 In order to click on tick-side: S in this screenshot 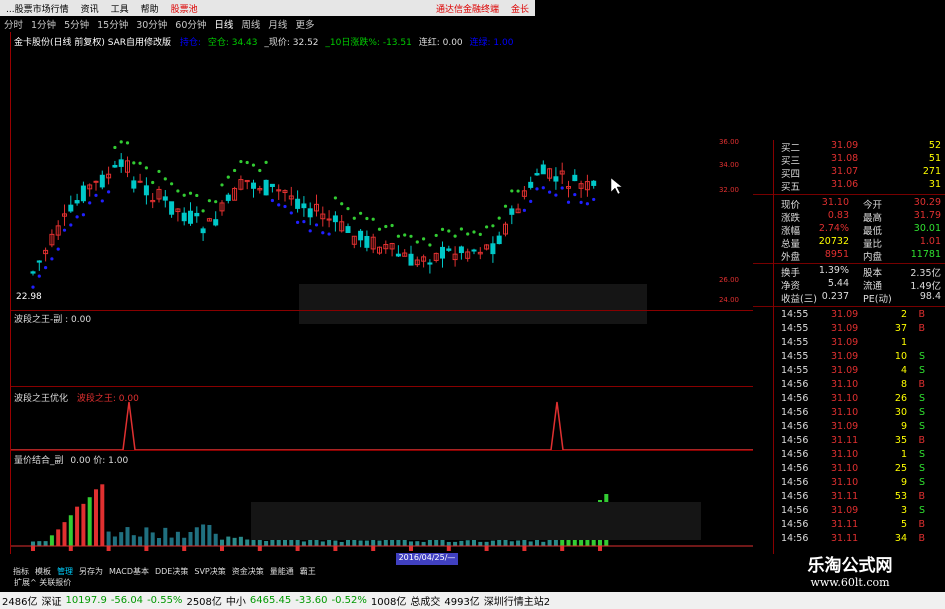, I will do `click(921, 468)`.